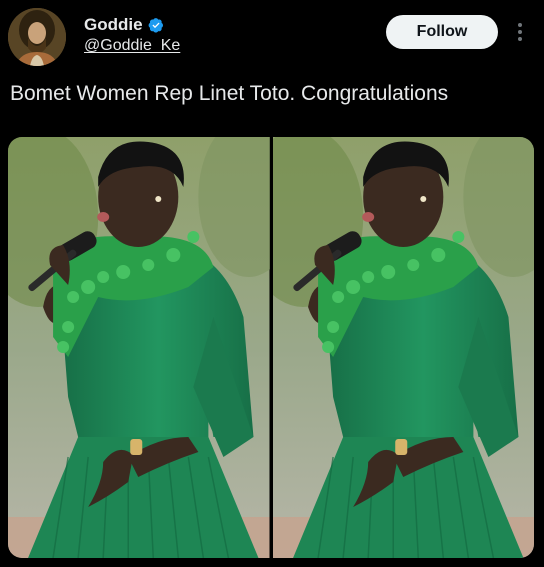 The image size is (544, 567). I want to click on verified-badge-icon, so click(155, 25).